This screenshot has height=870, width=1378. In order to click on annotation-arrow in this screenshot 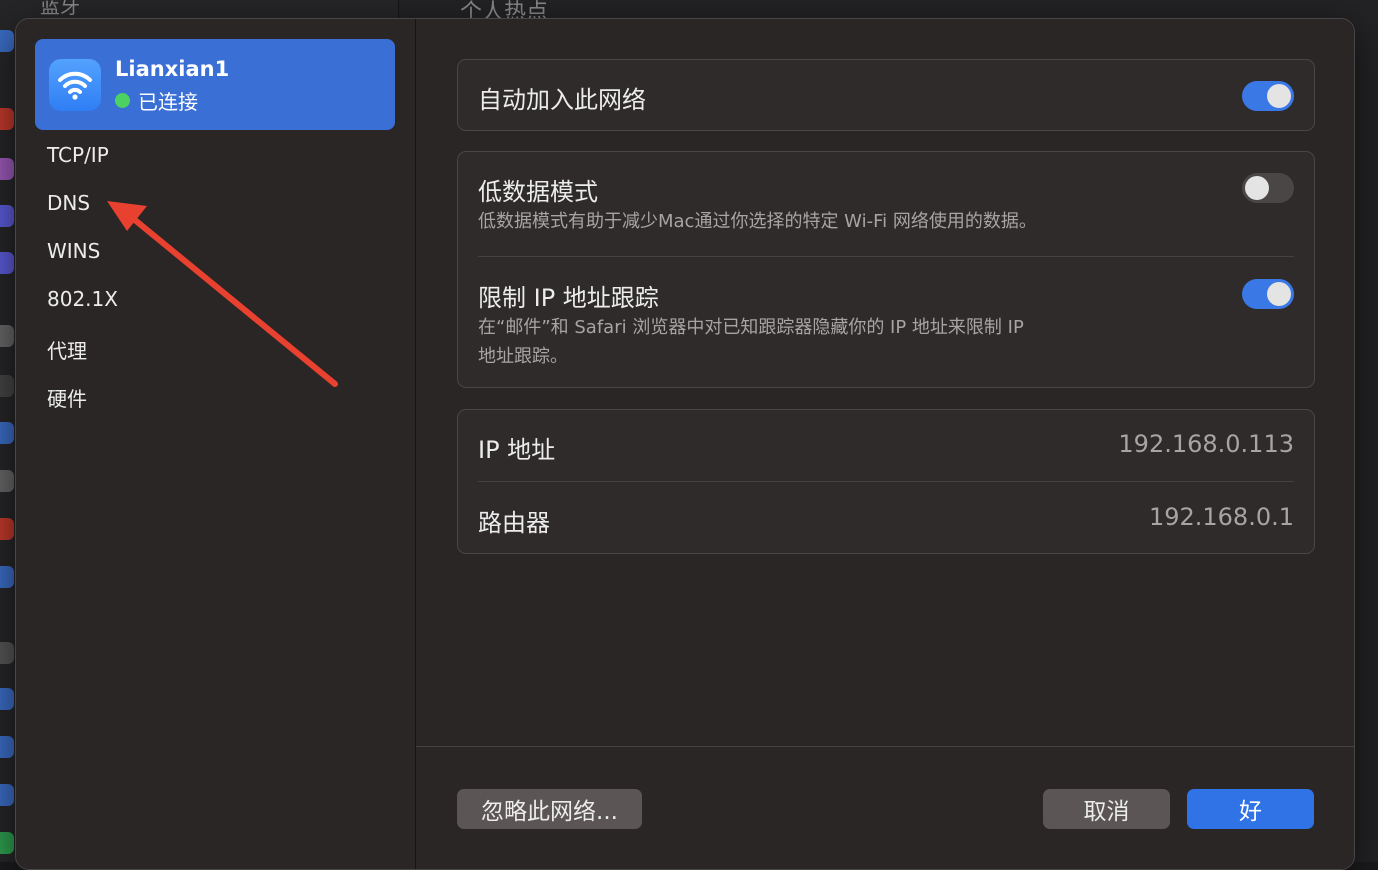, I will do `click(222, 294)`.